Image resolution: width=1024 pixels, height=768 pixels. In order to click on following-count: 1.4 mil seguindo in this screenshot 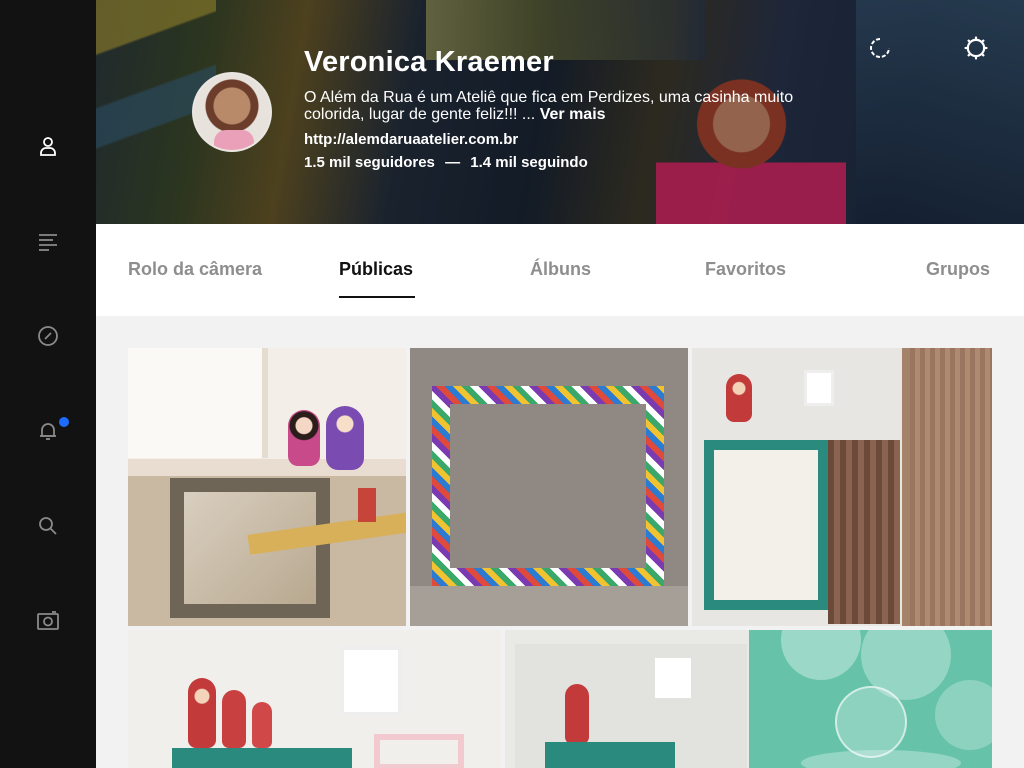, I will do `click(529, 162)`.